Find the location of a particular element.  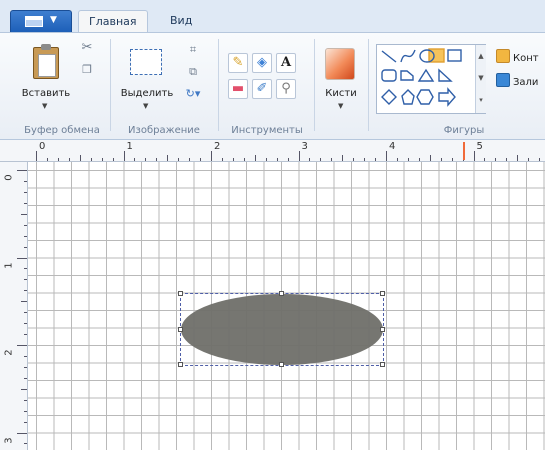

rotate-icon: ↻▾ is located at coordinates (193, 94).